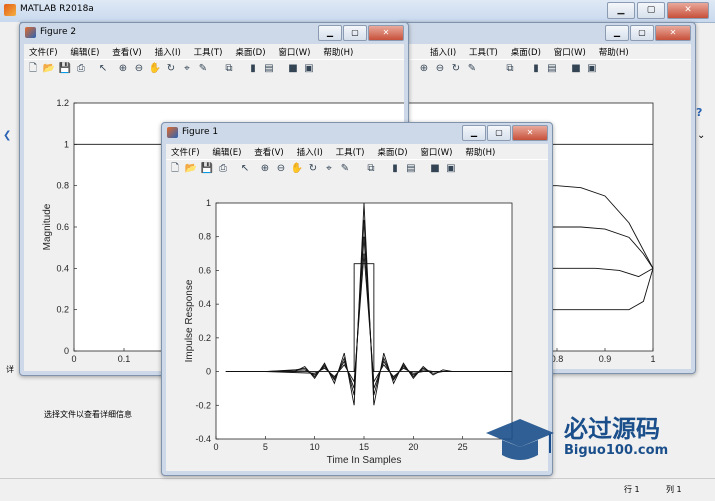 The width and height of the screenshot is (715, 501). Describe the element at coordinates (699, 112) in the screenshot. I see `help-icon: ?` at that location.